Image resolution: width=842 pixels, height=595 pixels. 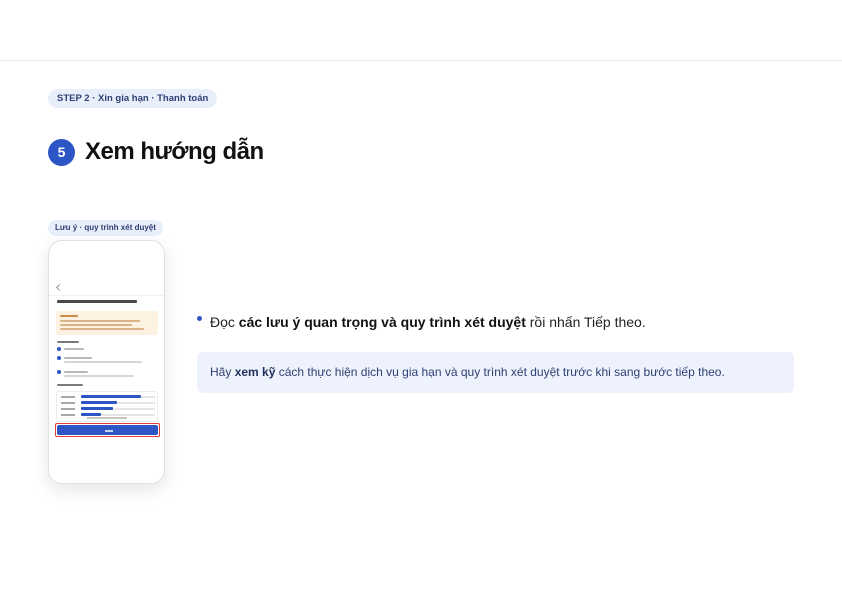 What do you see at coordinates (97, 301) in the screenshot?
I see `mock-screen-title` at bounding box center [97, 301].